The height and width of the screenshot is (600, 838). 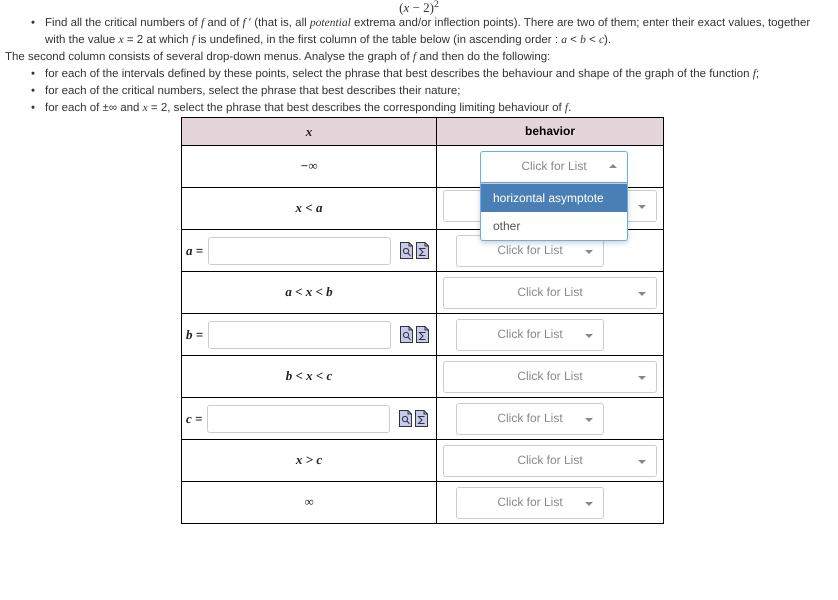 I want to click on field-label: a =, so click(x=195, y=250).